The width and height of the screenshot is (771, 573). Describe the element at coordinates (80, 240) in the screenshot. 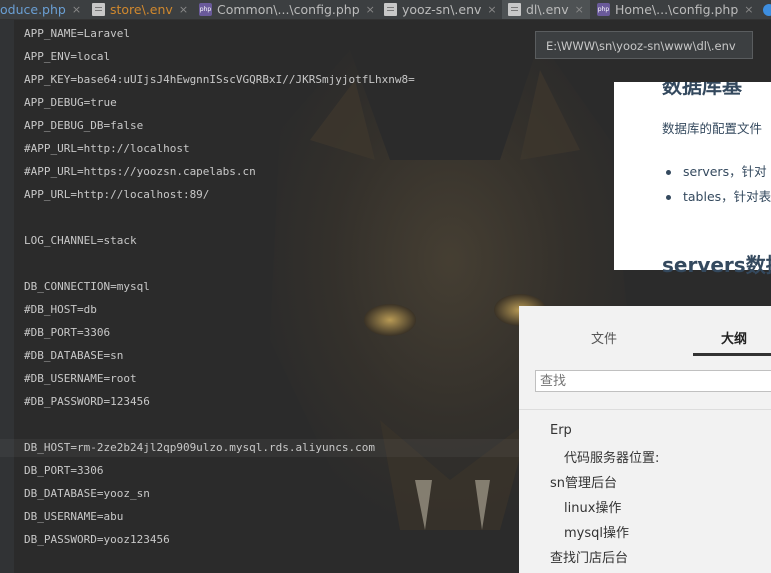

I see `code-line: LOG_CHANNEL=stack` at that location.